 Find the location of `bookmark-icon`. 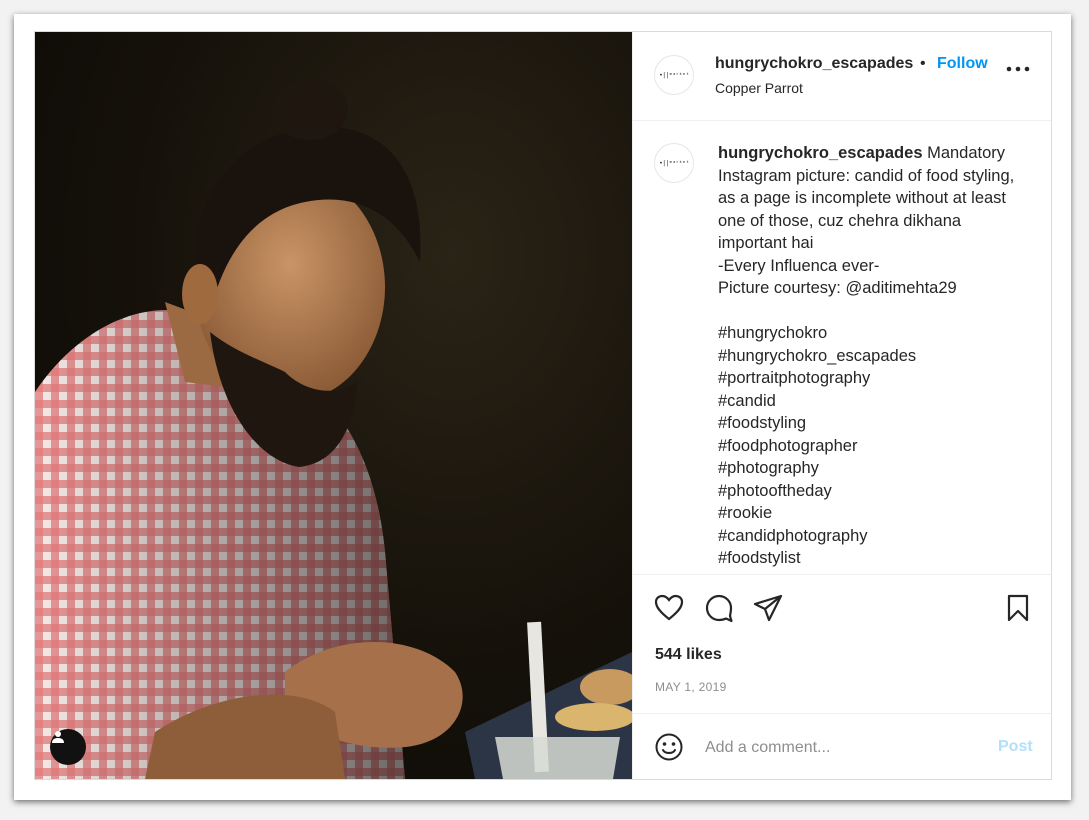

bookmark-icon is located at coordinates (1018, 608).